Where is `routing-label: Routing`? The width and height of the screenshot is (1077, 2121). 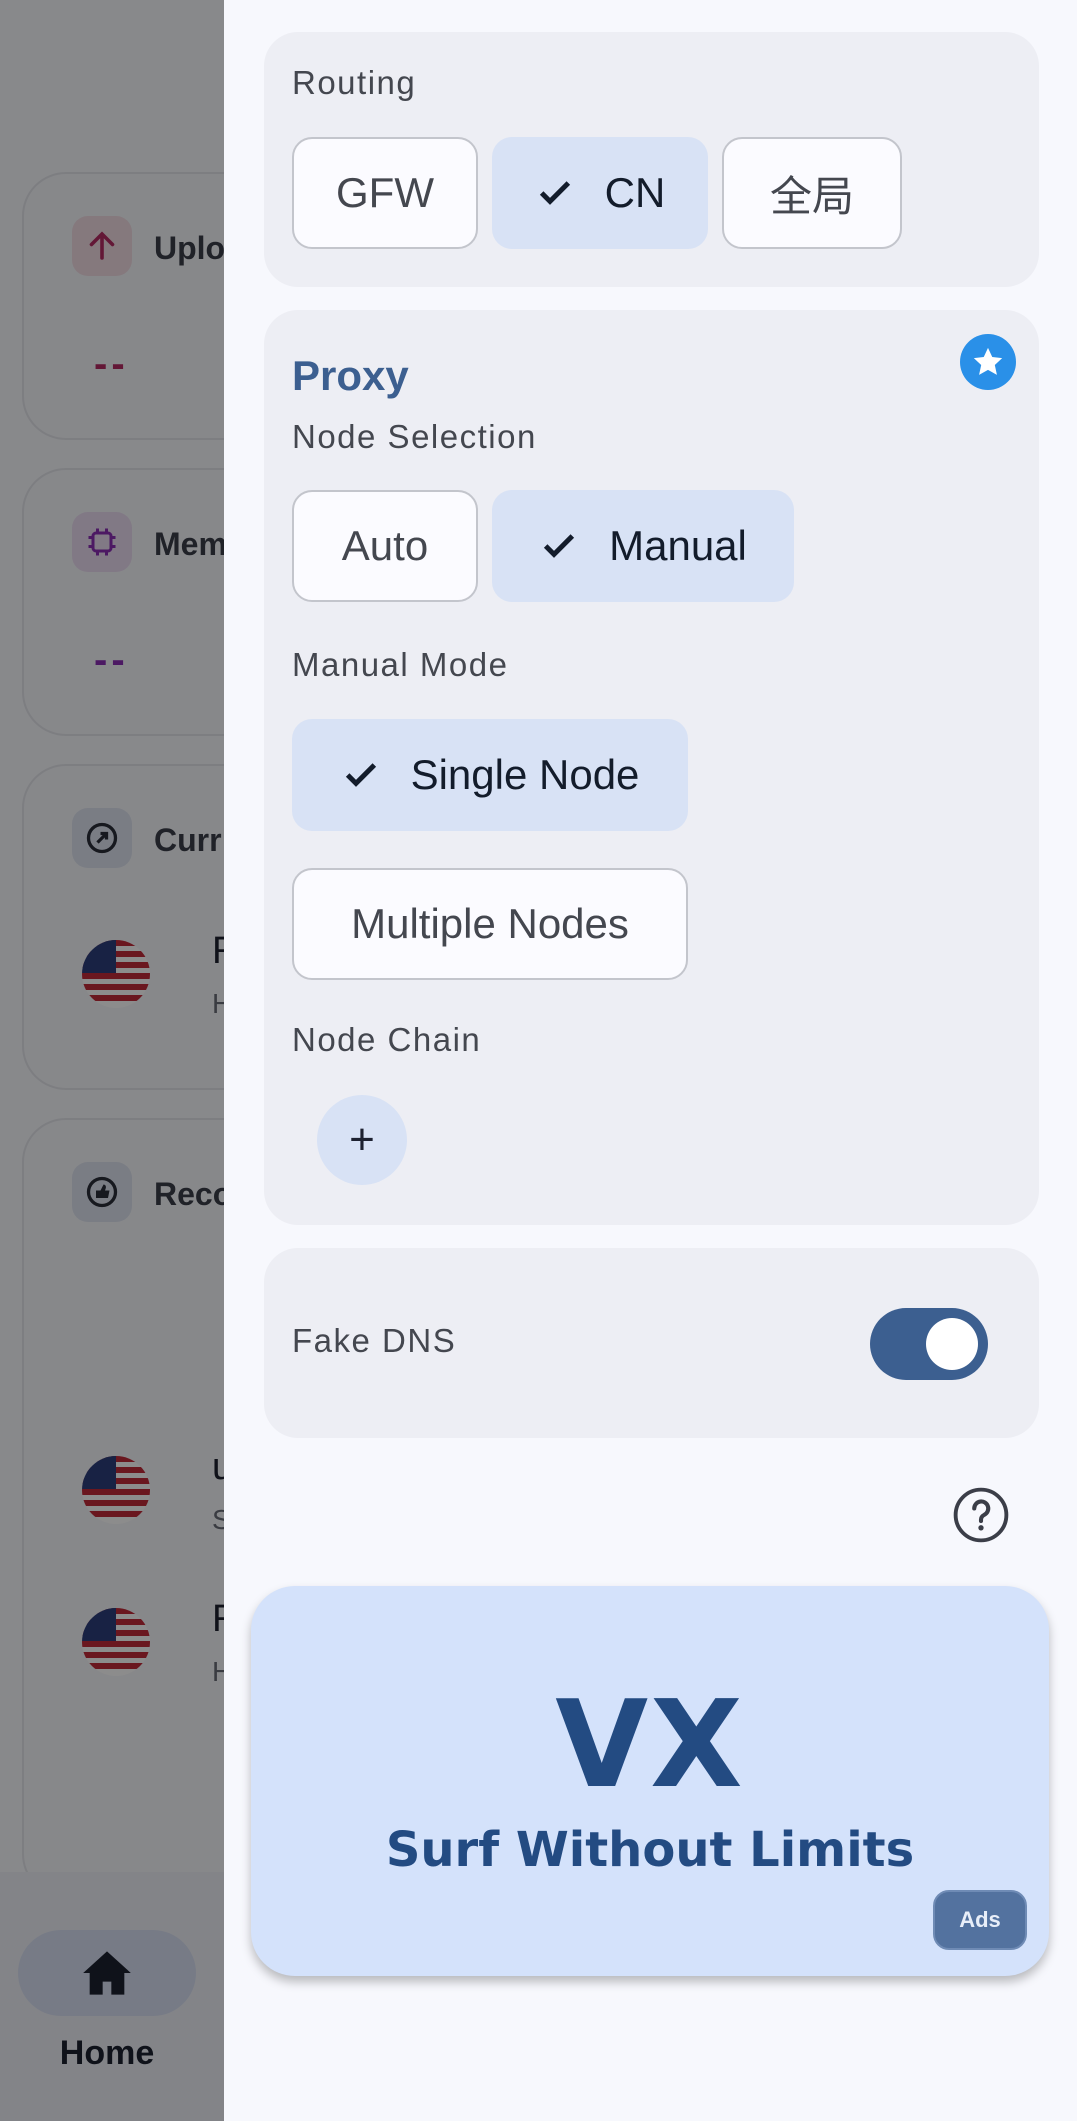
routing-label: Routing is located at coordinates (354, 82).